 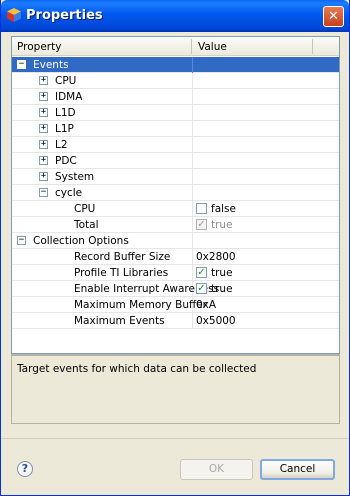 I want to click on table-row: − Events, so click(x=175, y=65).